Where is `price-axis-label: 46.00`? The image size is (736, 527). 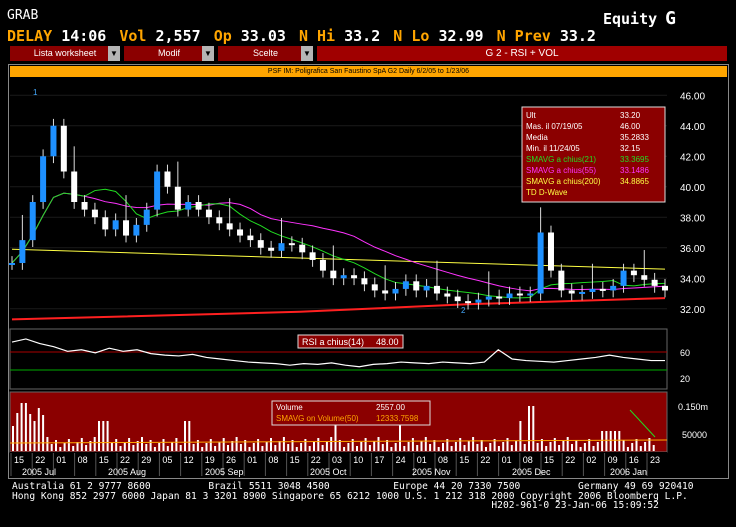
price-axis-label: 46.00 is located at coordinates (692, 96).